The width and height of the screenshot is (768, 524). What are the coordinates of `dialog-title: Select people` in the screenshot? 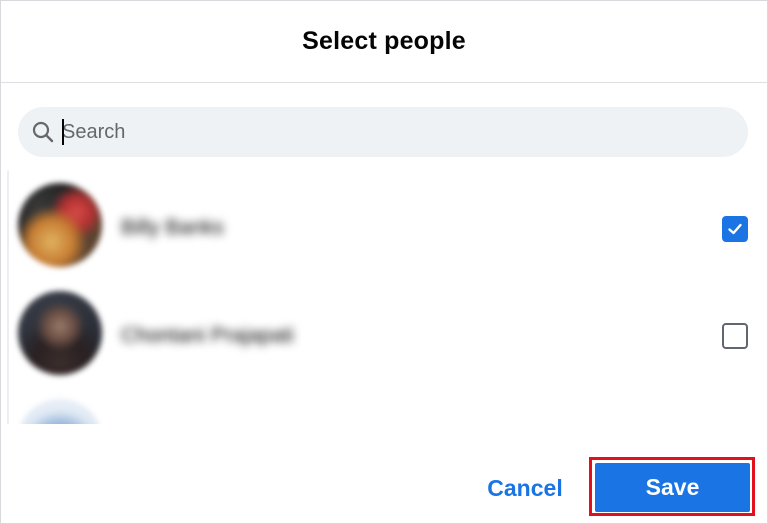 It's located at (384, 41).